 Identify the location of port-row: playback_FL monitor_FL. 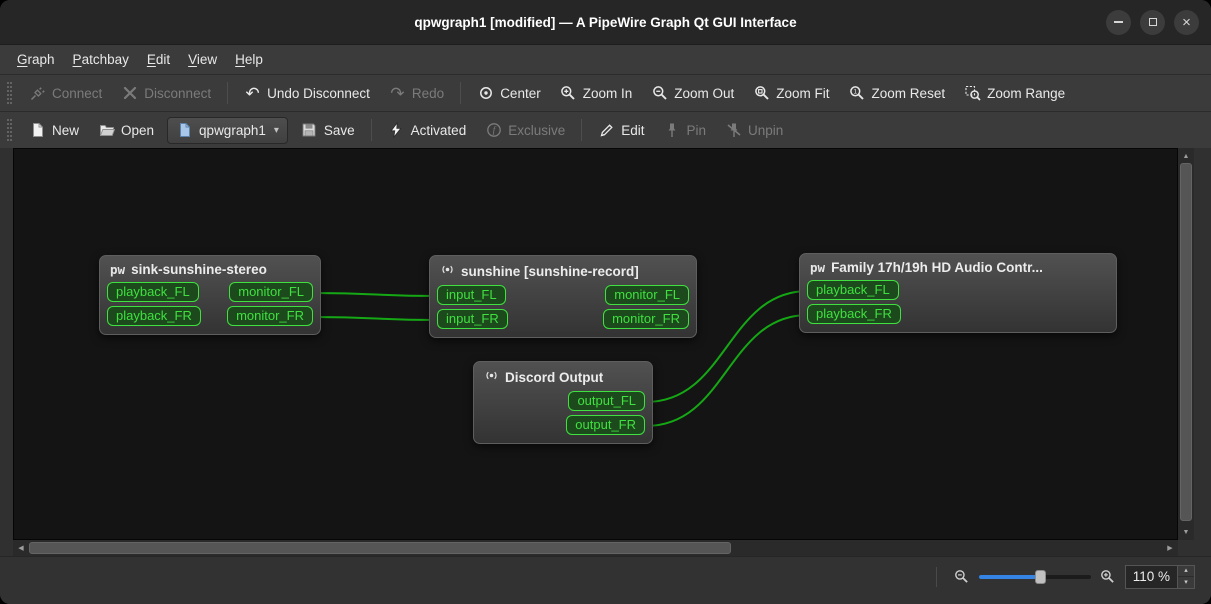
(210, 292).